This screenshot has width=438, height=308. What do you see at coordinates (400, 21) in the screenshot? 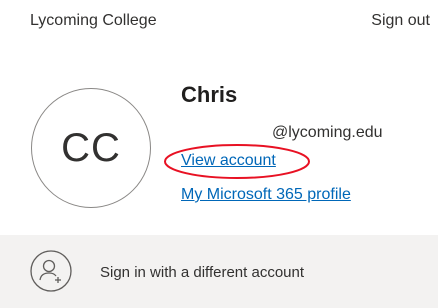
I see `sign-out-link: Sign out` at bounding box center [400, 21].